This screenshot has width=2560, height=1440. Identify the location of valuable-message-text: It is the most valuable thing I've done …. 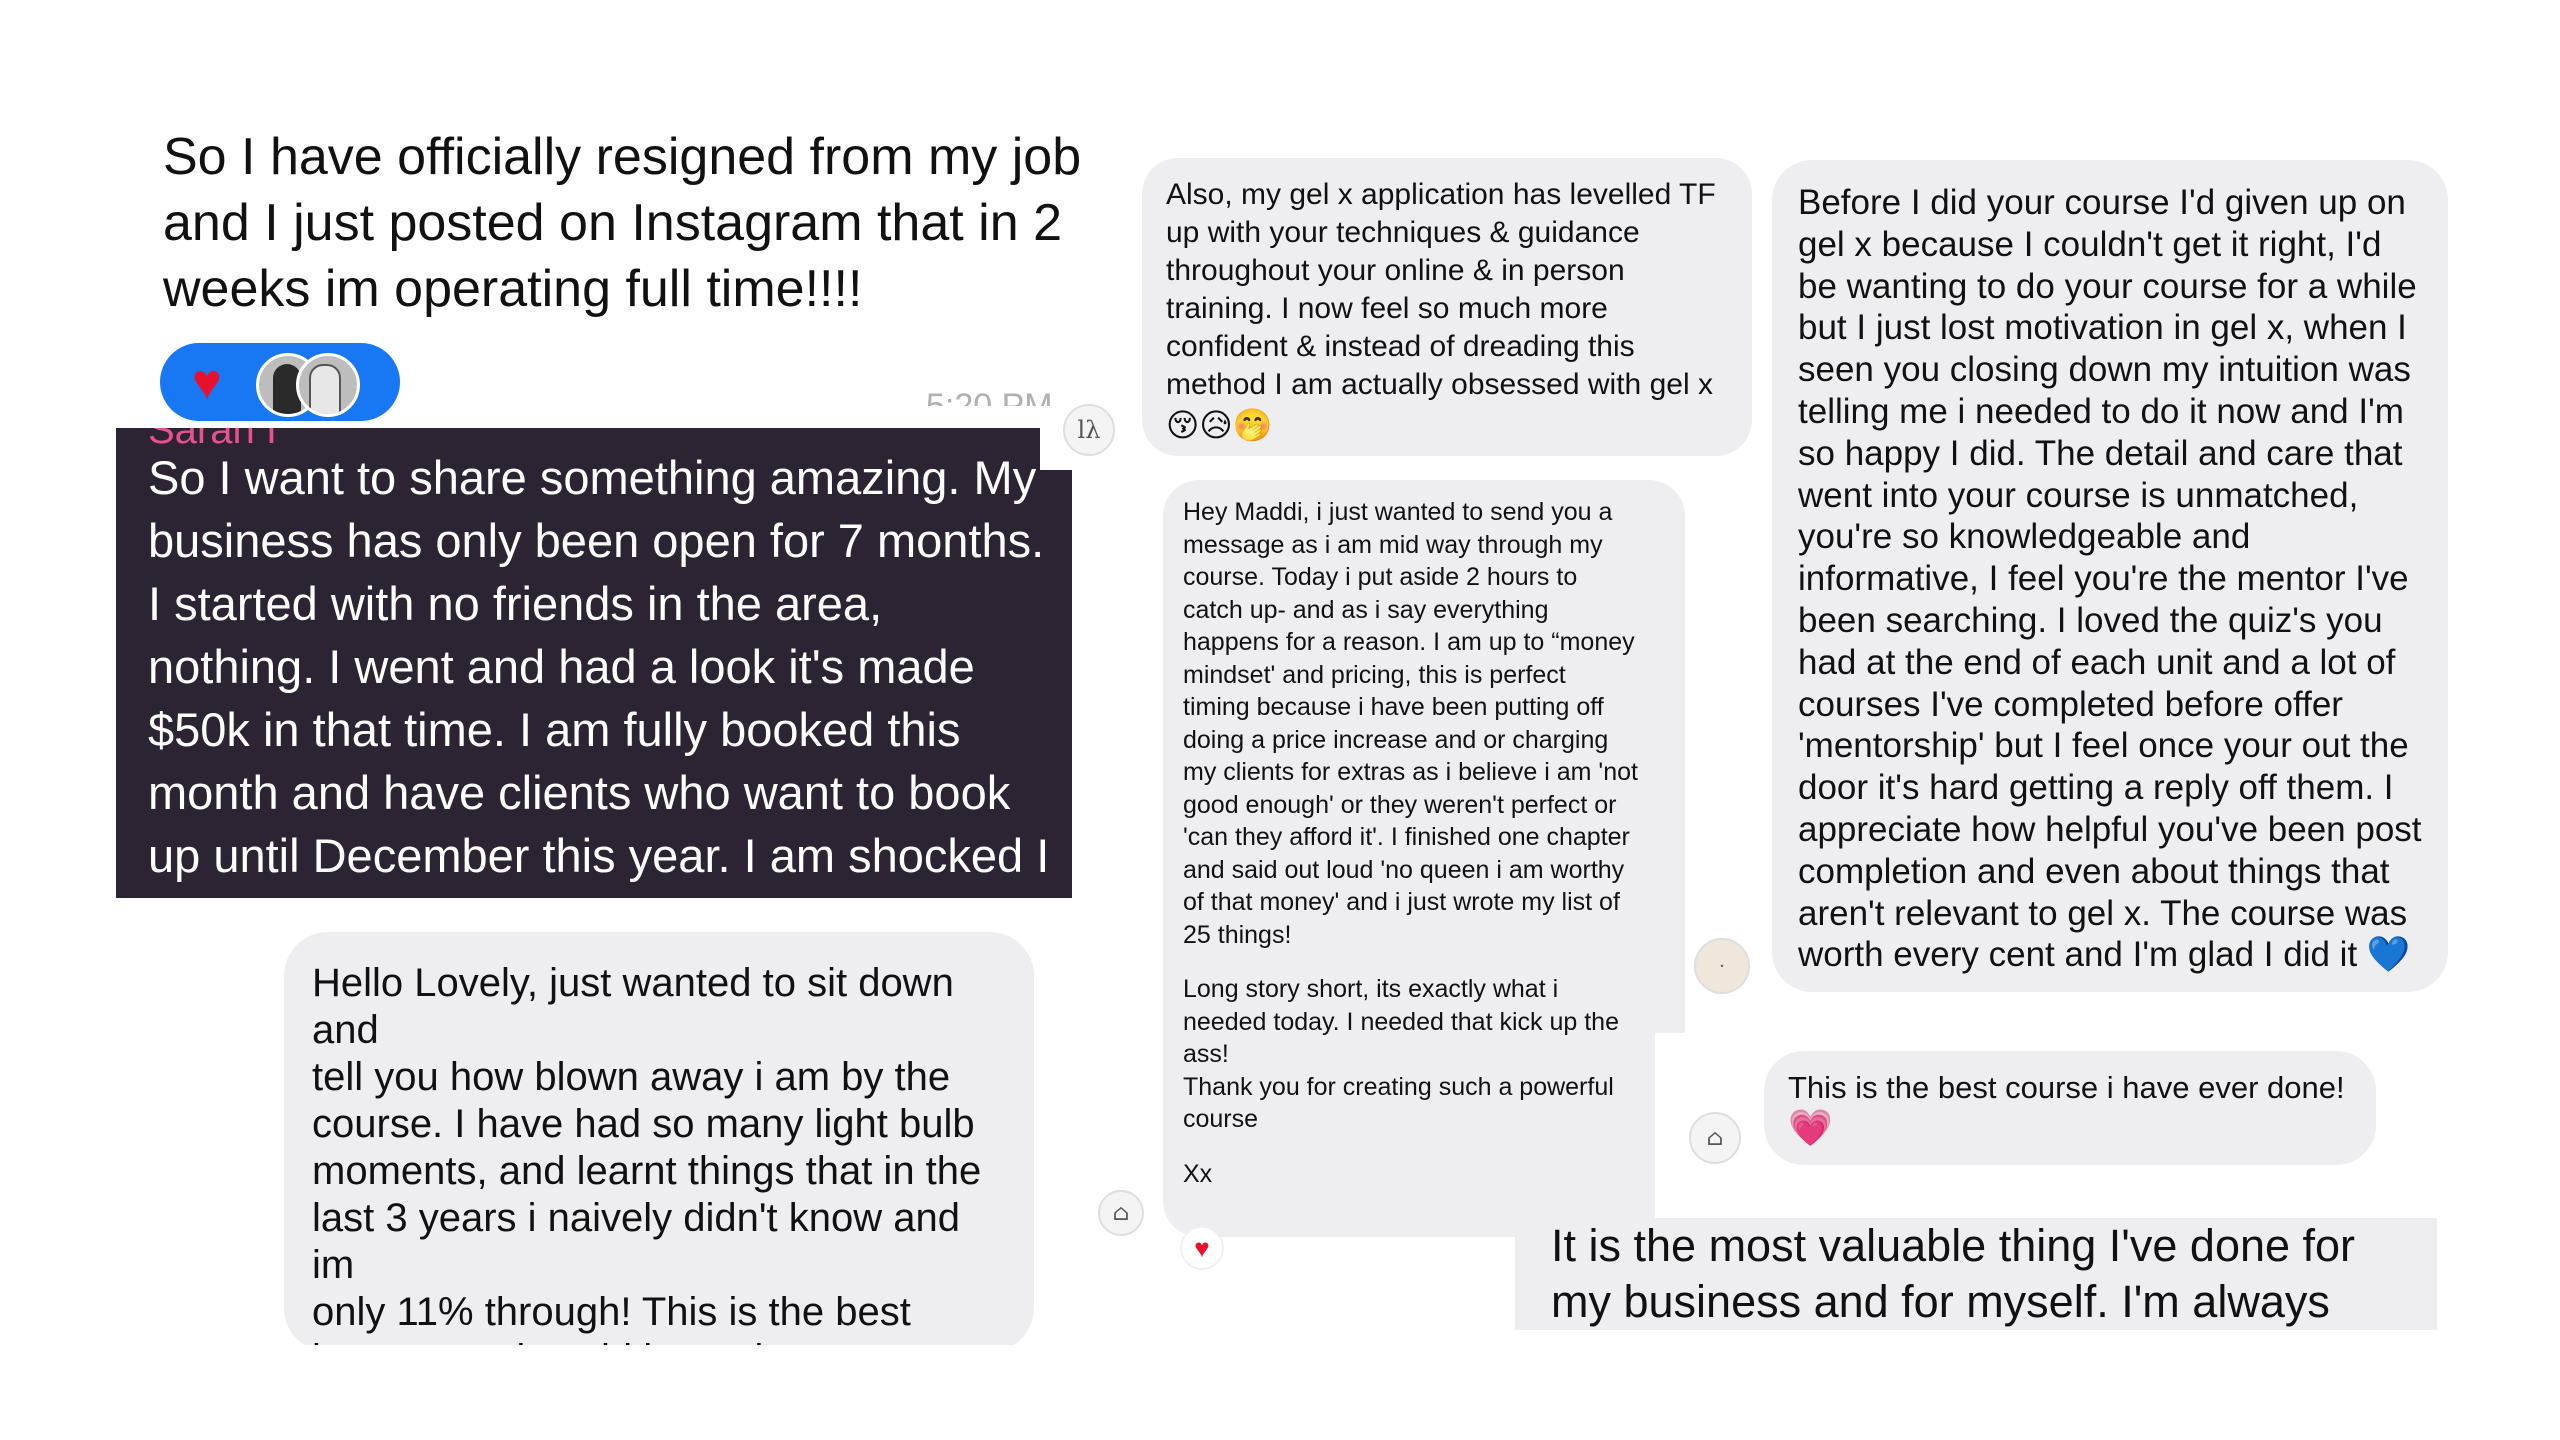
(1953, 1273).